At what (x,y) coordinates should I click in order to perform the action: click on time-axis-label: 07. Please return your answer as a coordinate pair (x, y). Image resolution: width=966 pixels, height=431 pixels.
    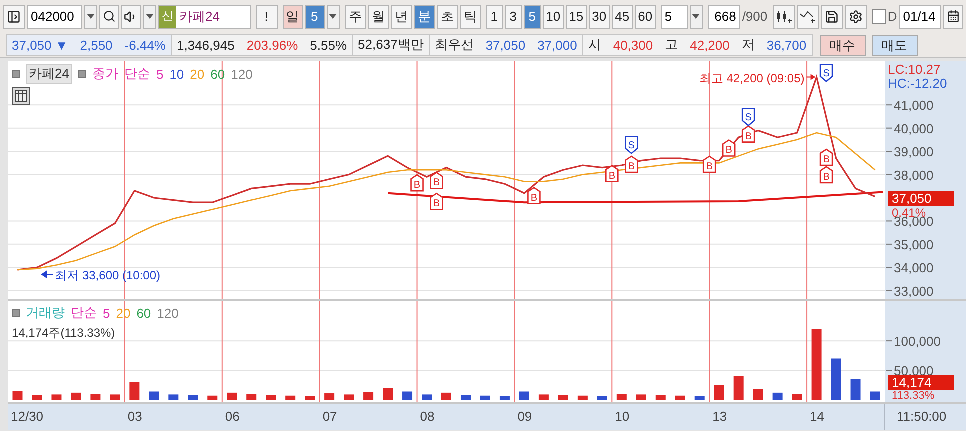
    Looking at the image, I should click on (330, 416).